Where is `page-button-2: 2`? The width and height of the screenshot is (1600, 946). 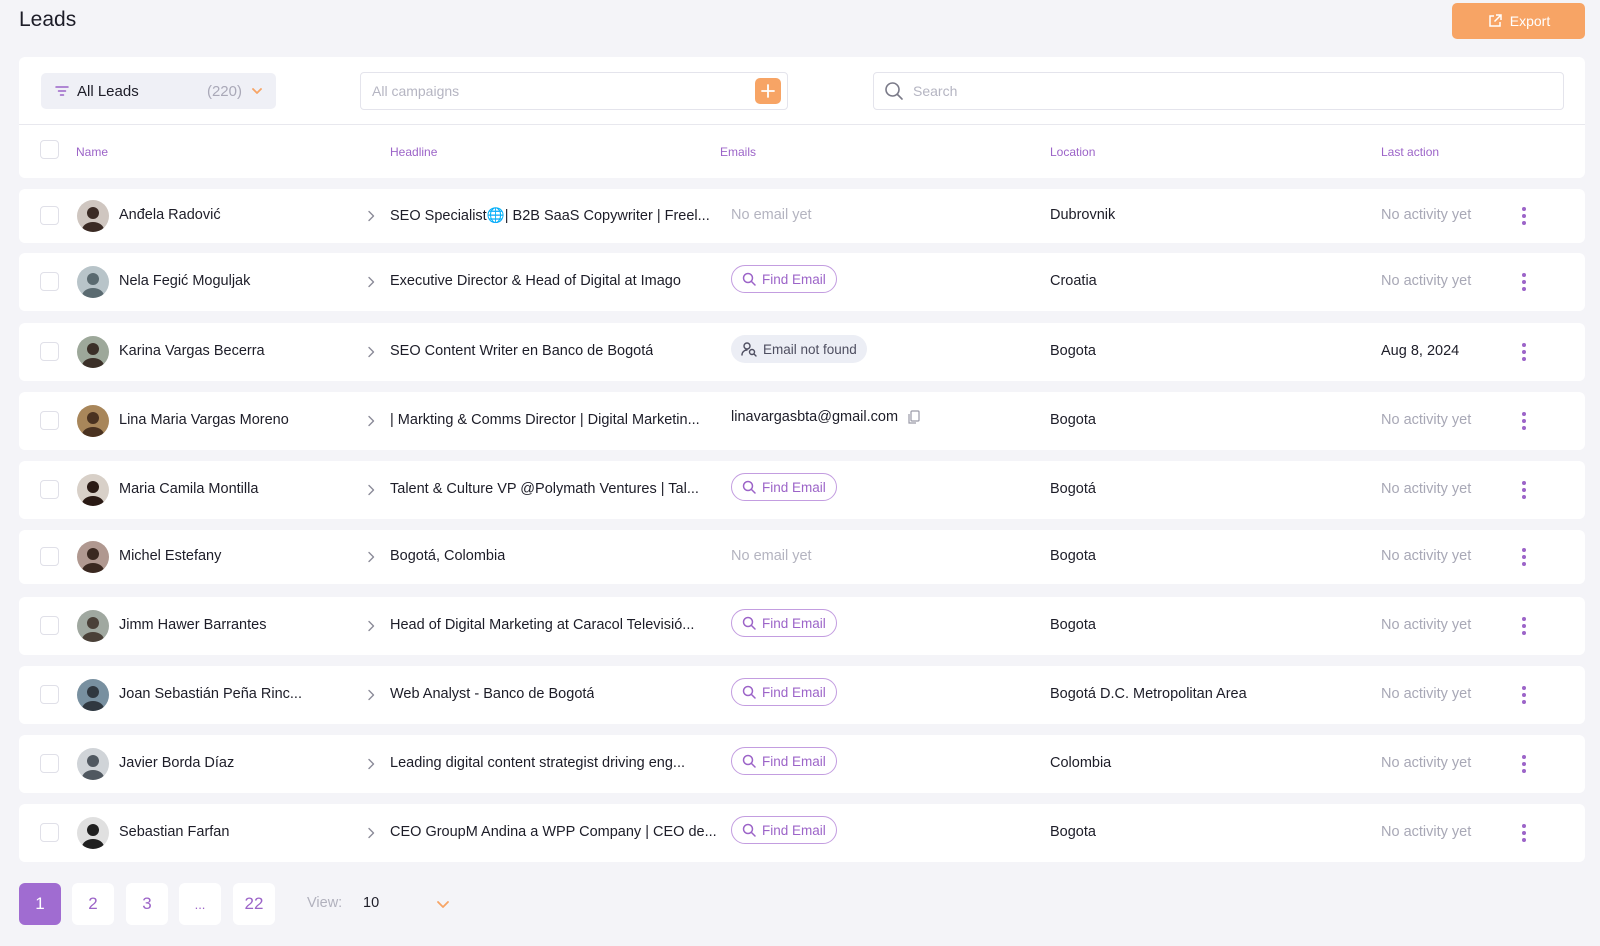 page-button-2: 2 is located at coordinates (93, 904).